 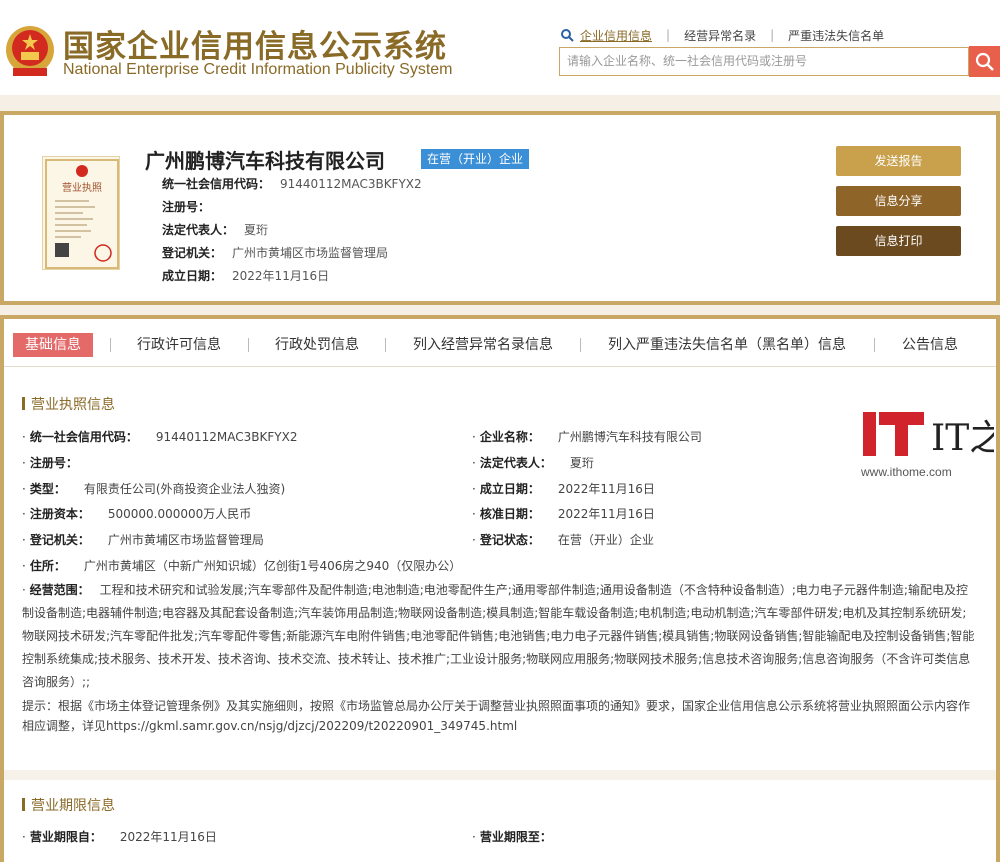 I want to click on tab-admin-license: 行政许可信息, so click(x=179, y=345).